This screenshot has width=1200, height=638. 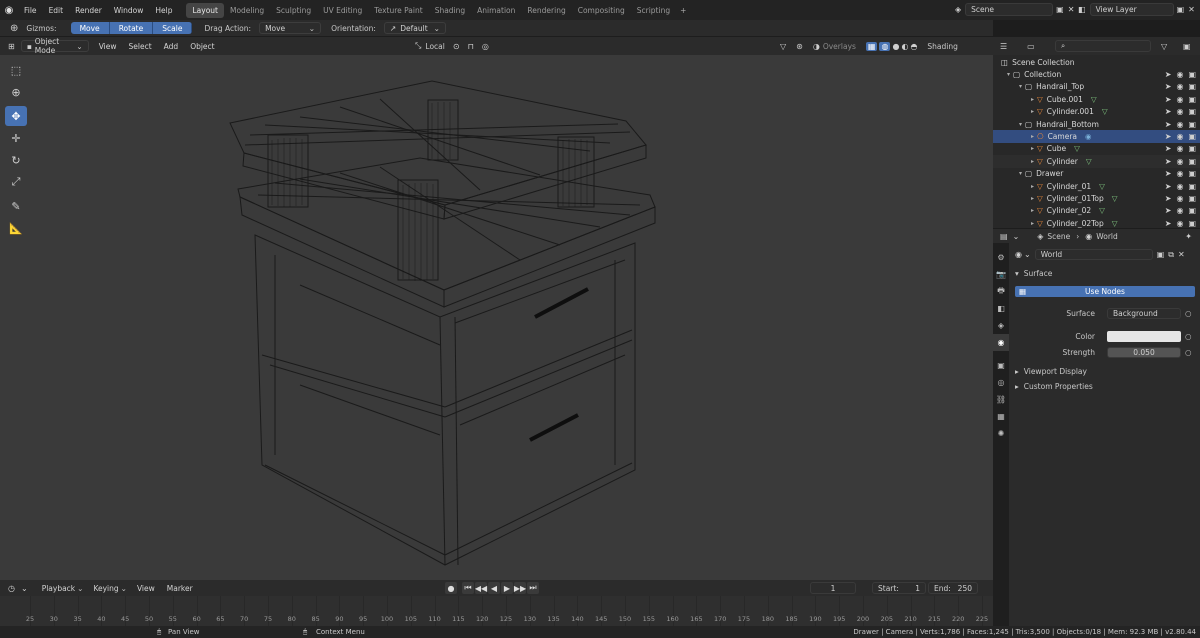 What do you see at coordinates (1001, 433) in the screenshot?
I see `data-tab-icon: ✺` at bounding box center [1001, 433].